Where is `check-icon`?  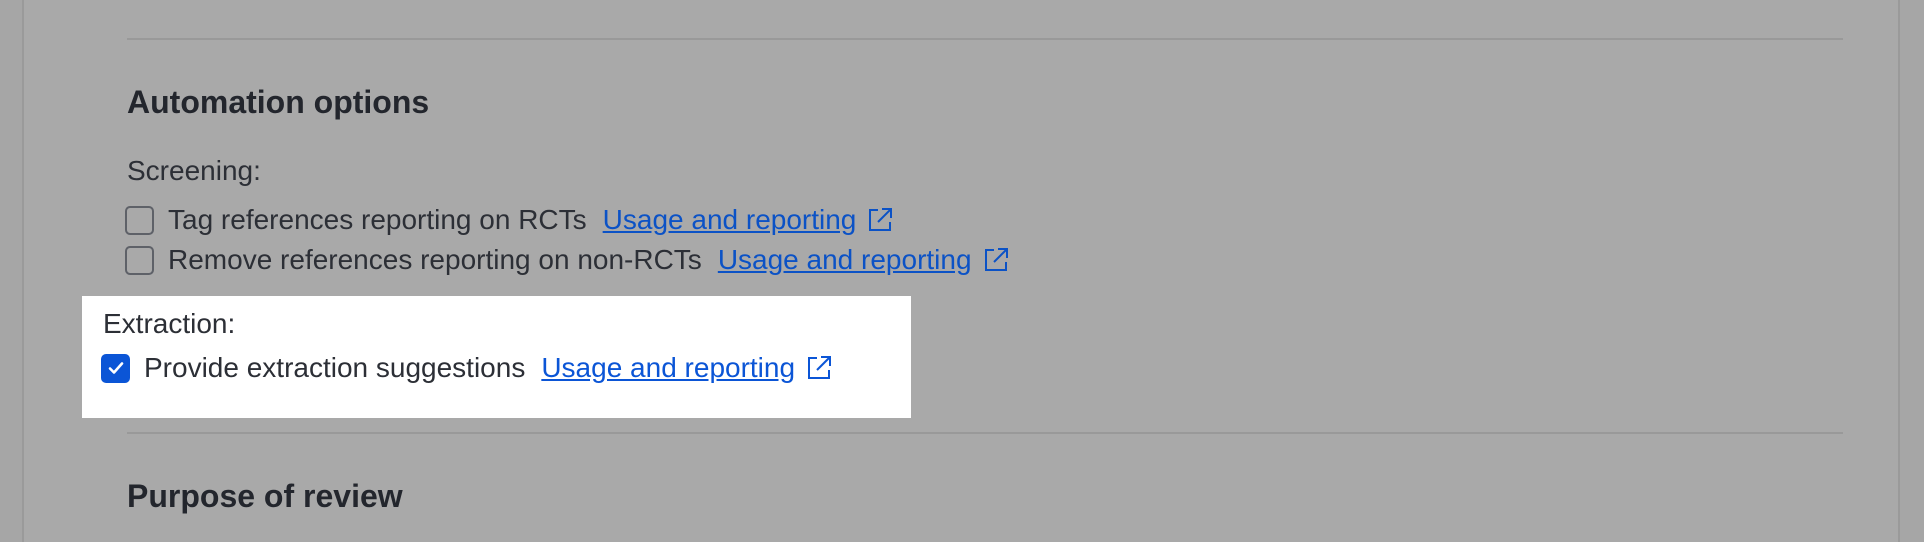
check-icon is located at coordinates (115, 368).